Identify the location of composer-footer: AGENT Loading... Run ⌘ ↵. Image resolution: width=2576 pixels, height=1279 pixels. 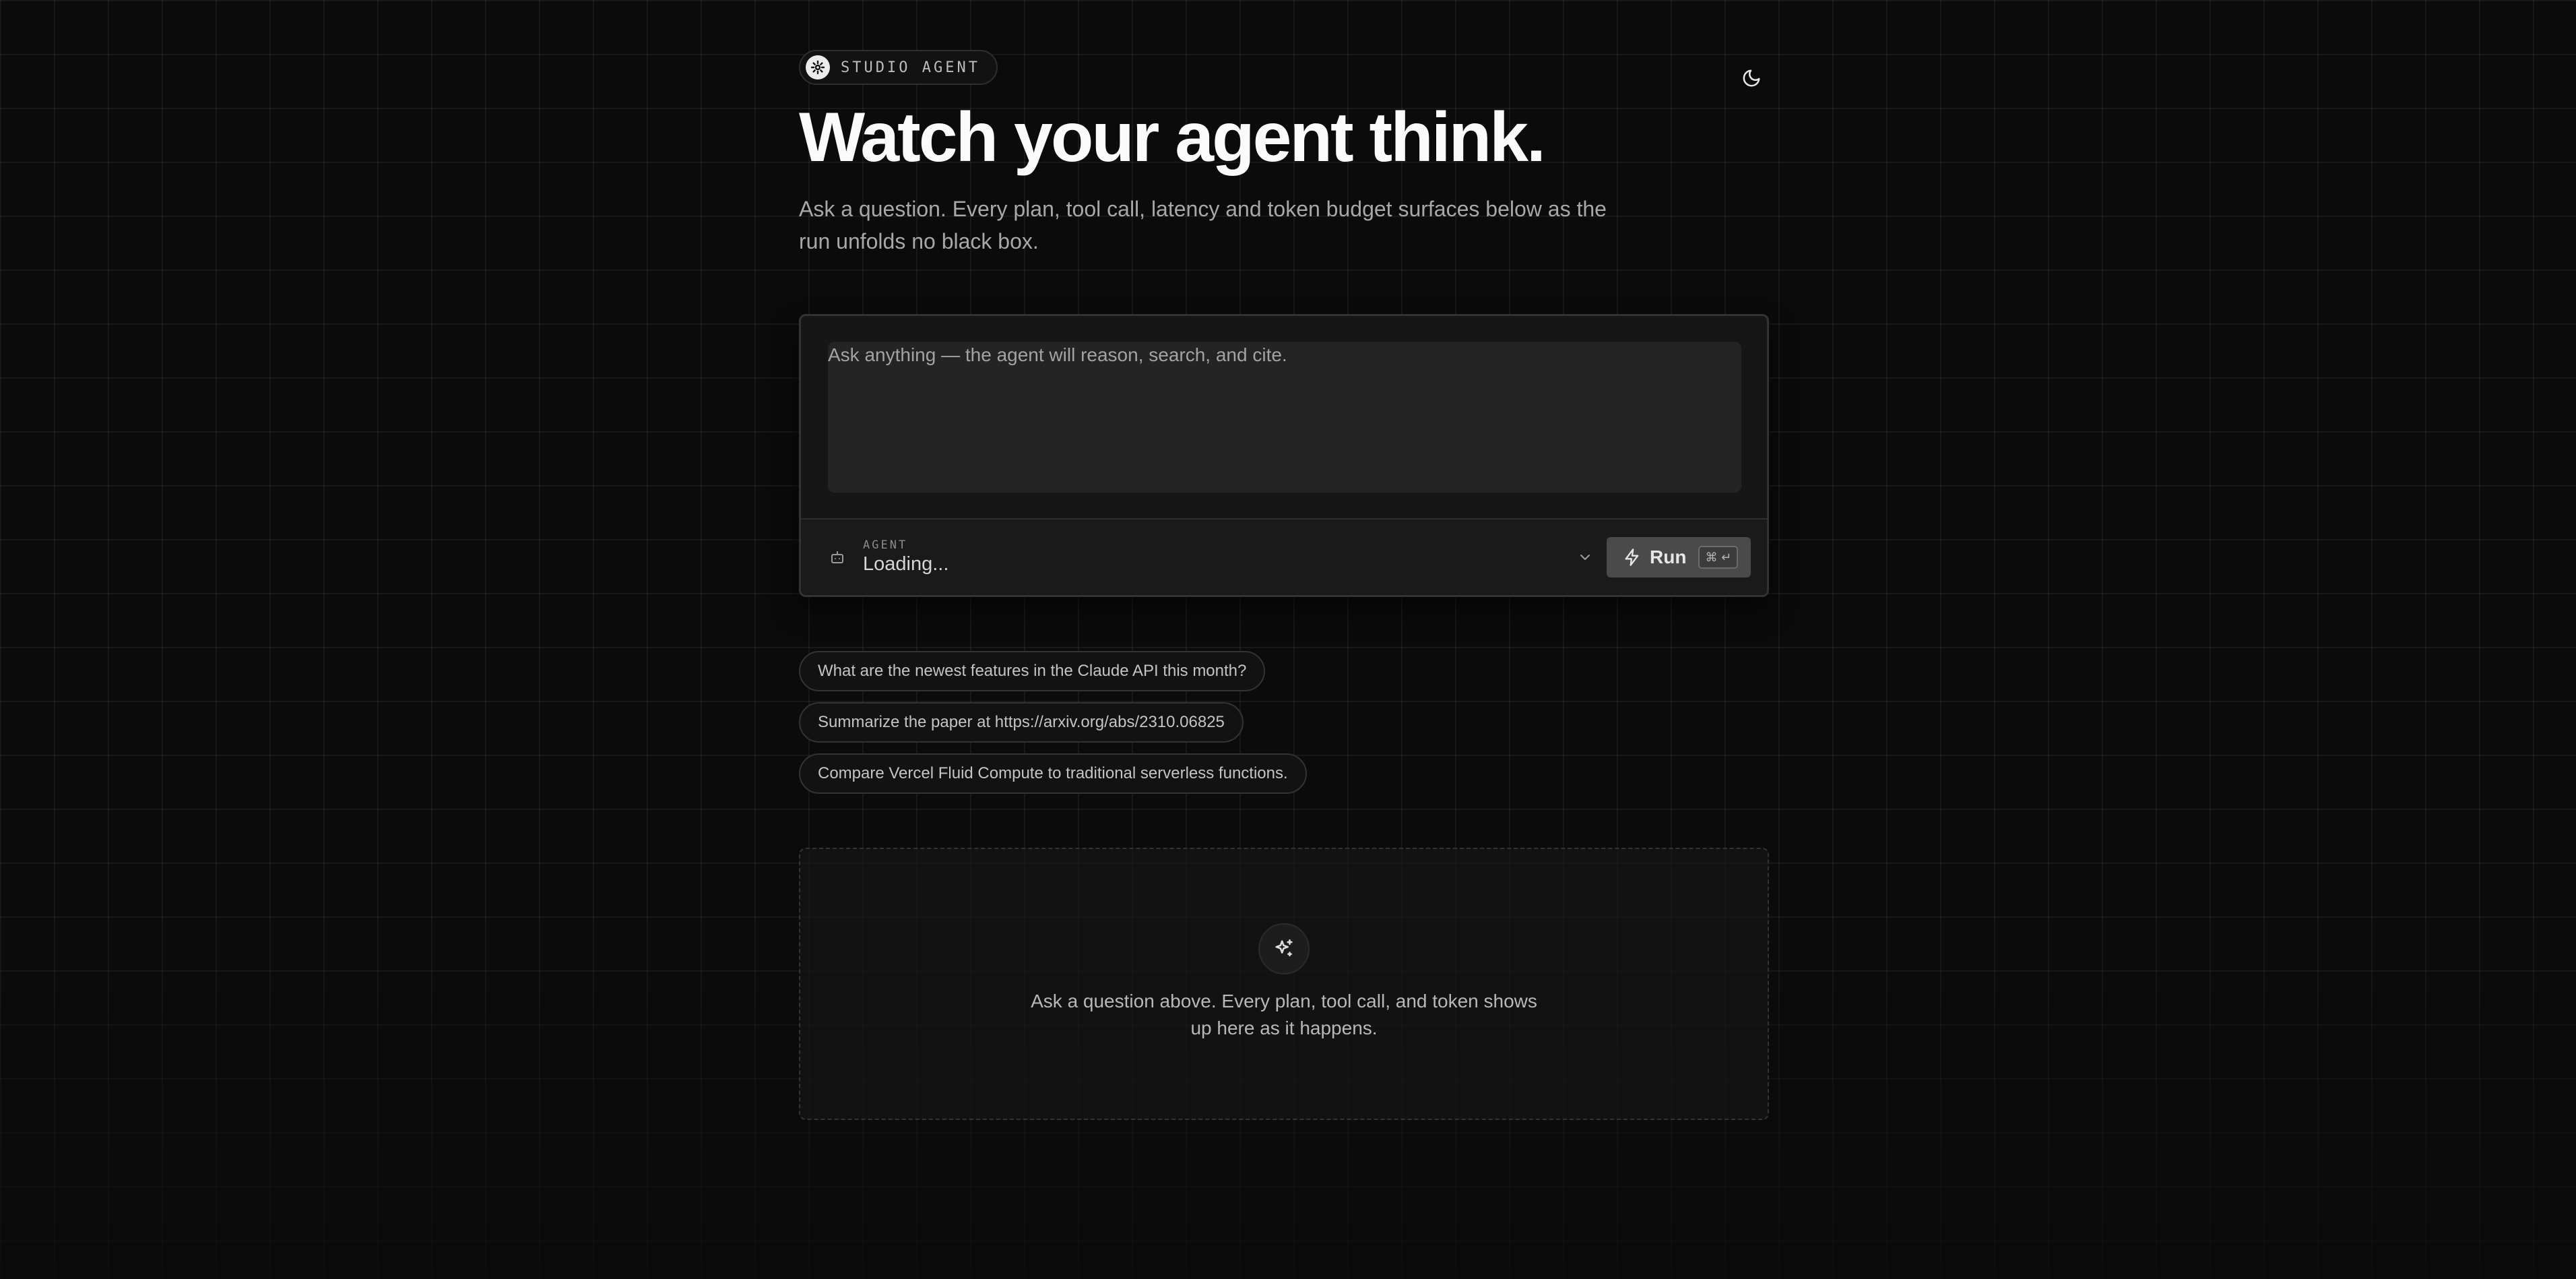
(1284, 557).